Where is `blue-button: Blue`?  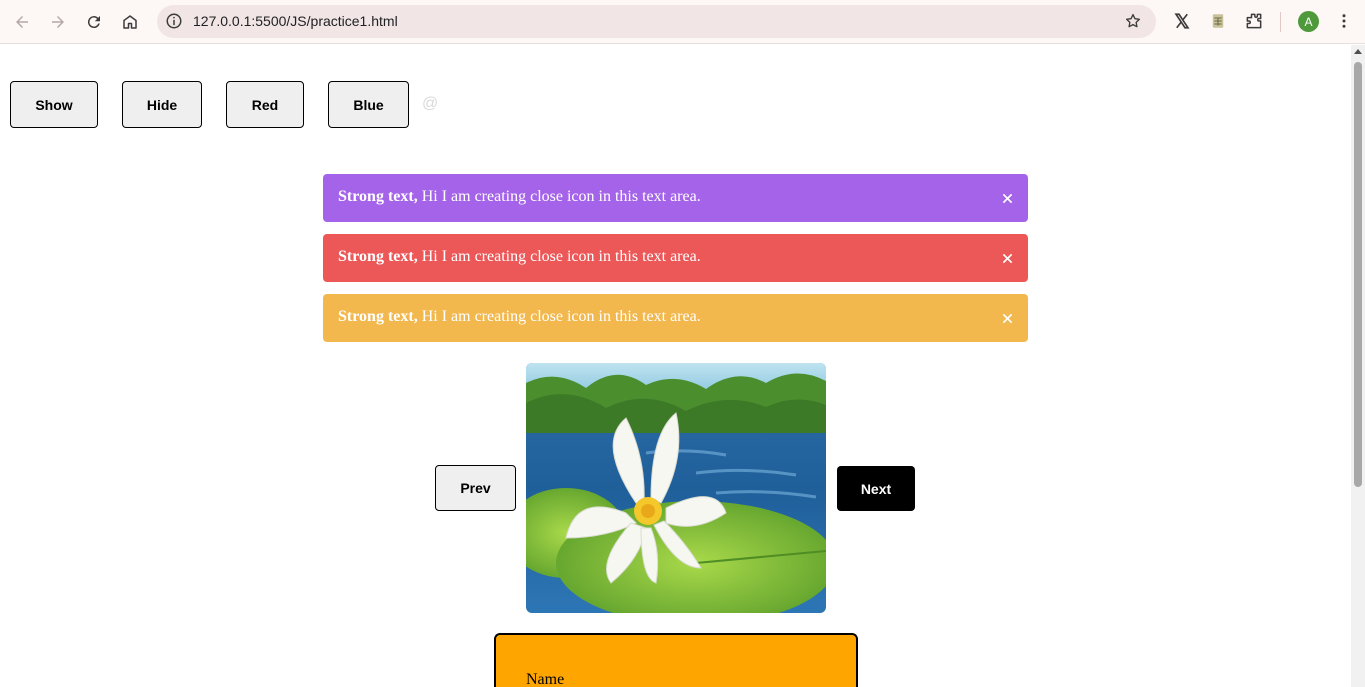 blue-button: Blue is located at coordinates (368, 104).